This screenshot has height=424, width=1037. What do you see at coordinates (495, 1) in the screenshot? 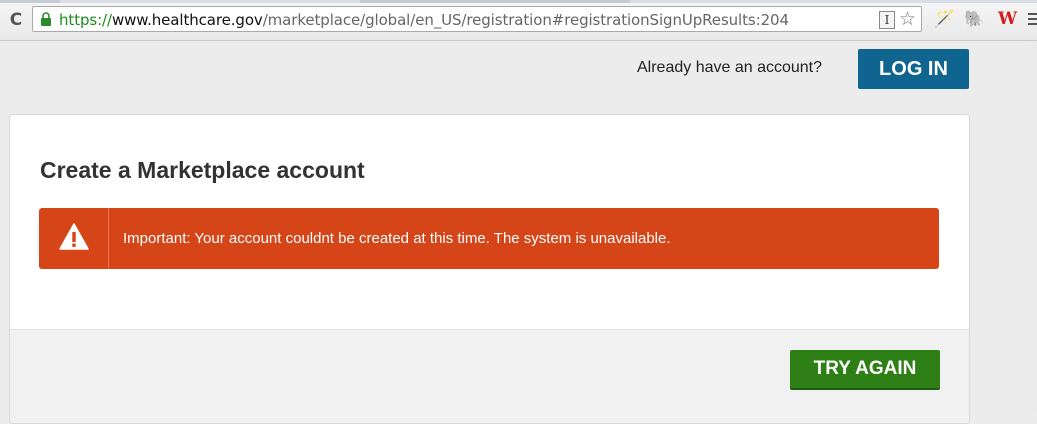
I see `tab-edge-right` at bounding box center [495, 1].